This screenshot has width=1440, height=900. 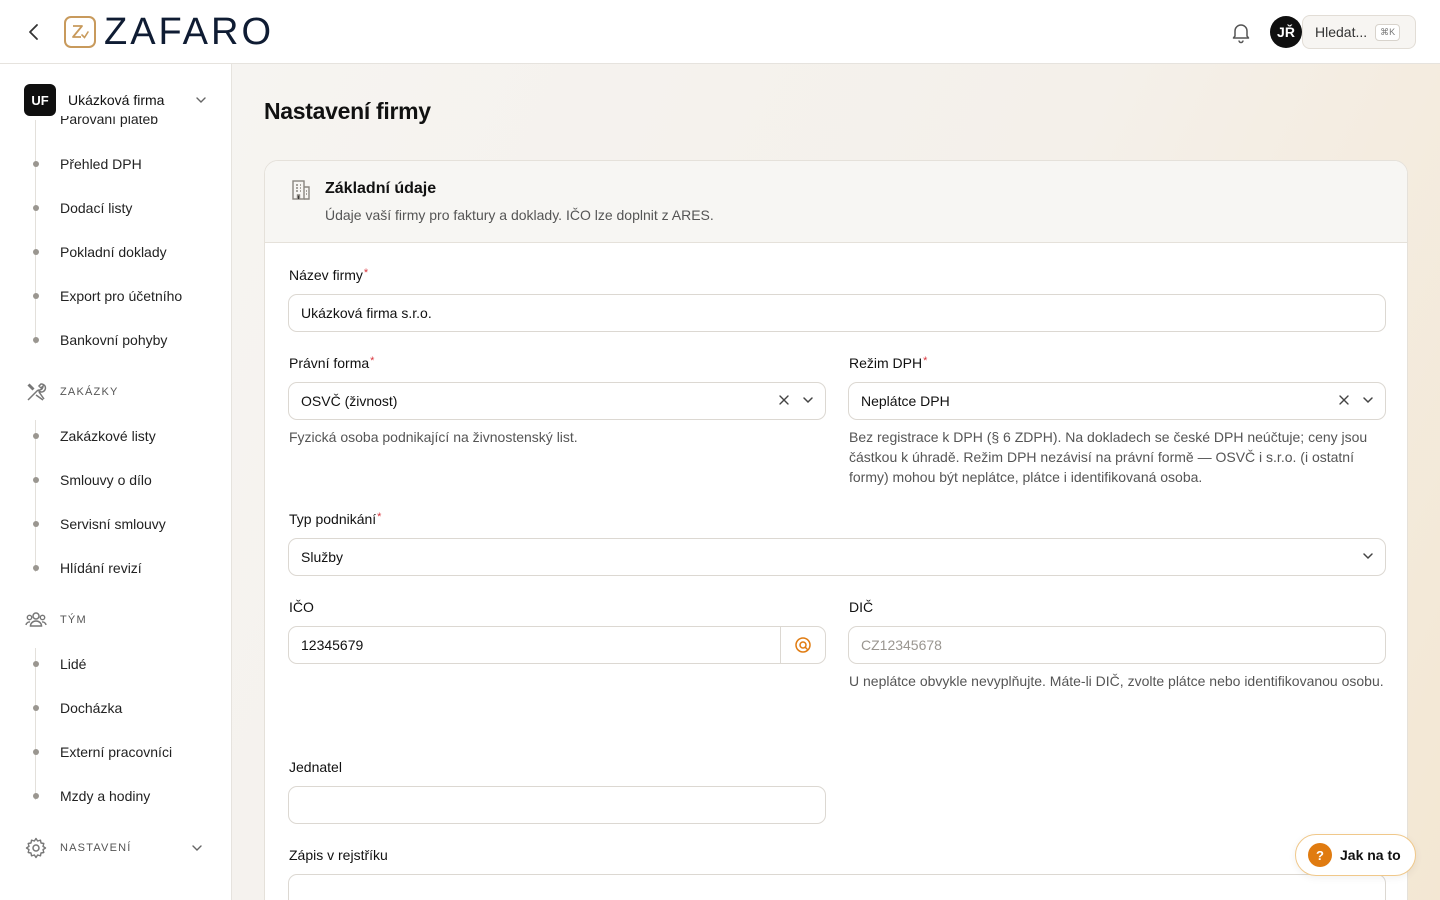 I want to click on executive-input, so click(x=563, y=805).